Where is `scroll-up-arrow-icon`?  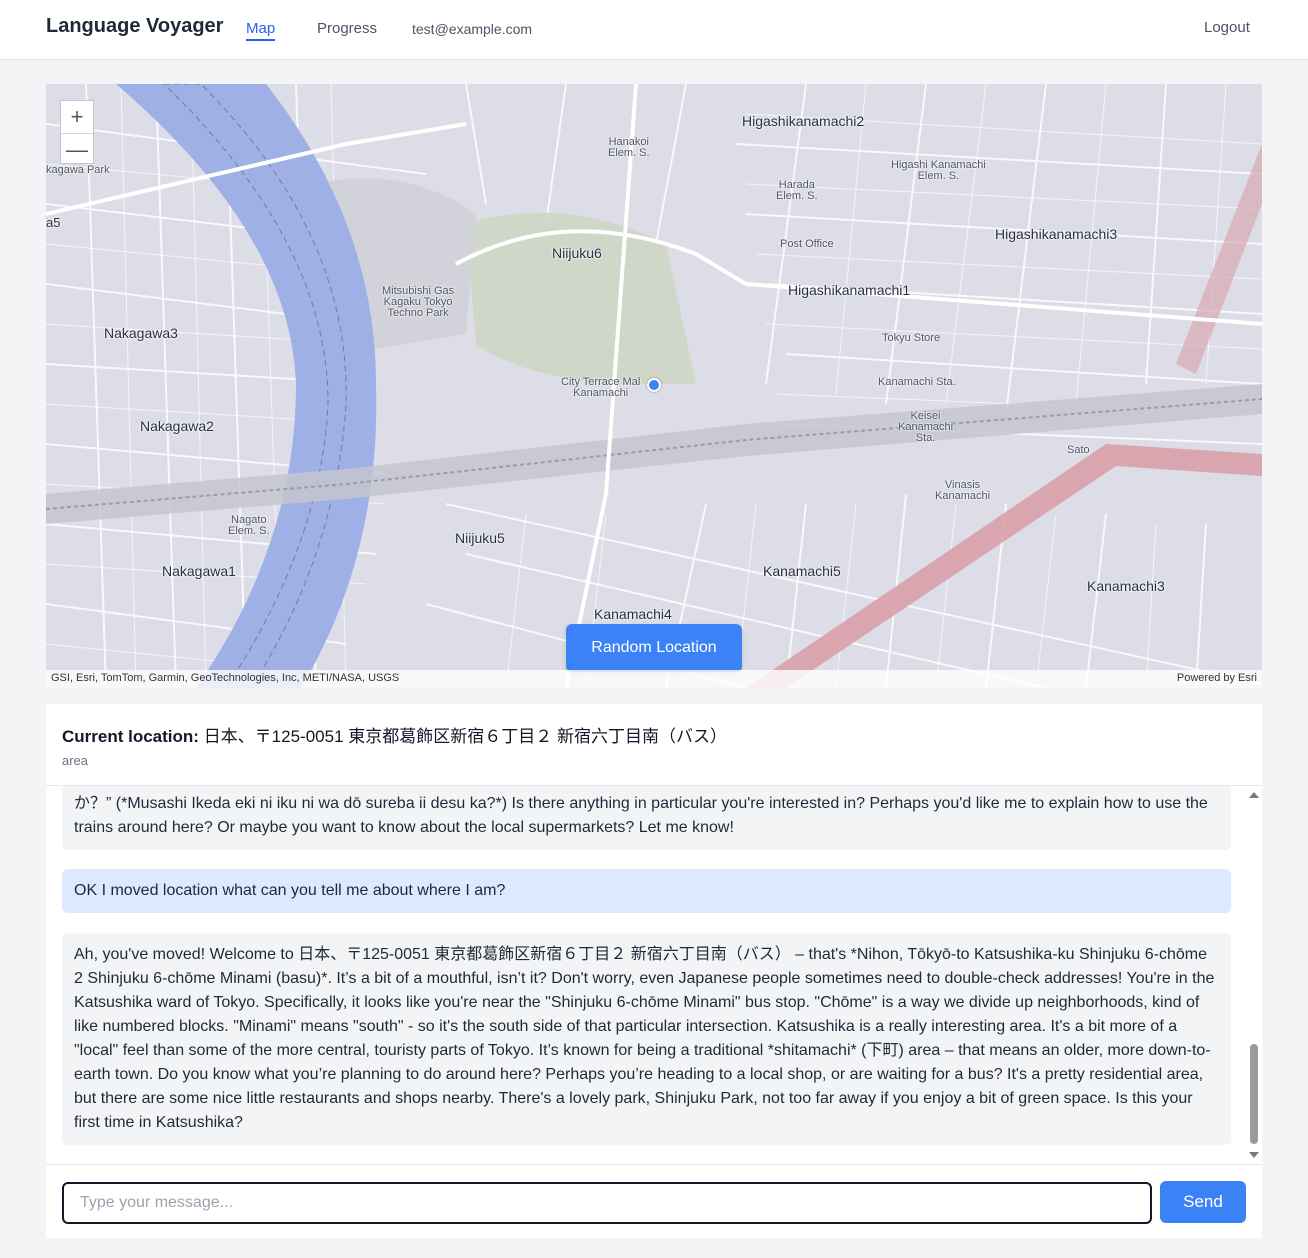 scroll-up-arrow-icon is located at coordinates (1254, 795).